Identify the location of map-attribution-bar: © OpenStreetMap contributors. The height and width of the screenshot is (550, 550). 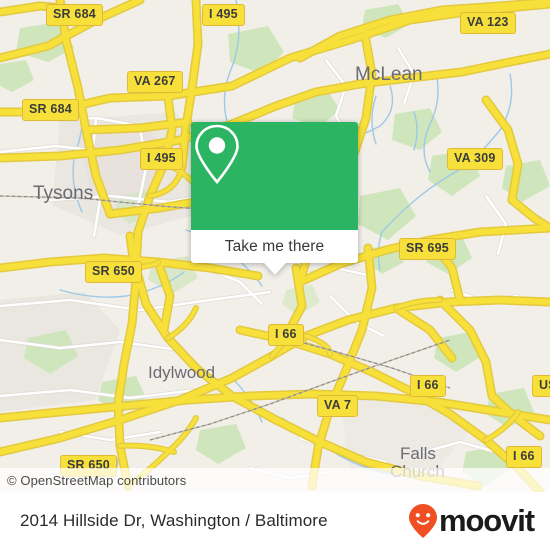
(275, 480).